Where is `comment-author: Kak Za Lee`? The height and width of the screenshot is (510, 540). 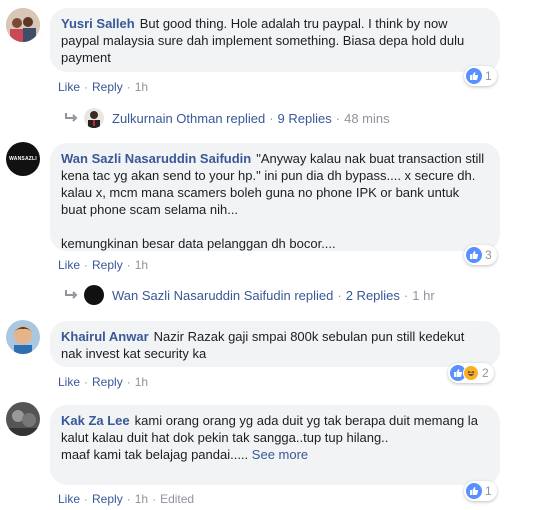 comment-author: Kak Za Lee is located at coordinates (95, 420).